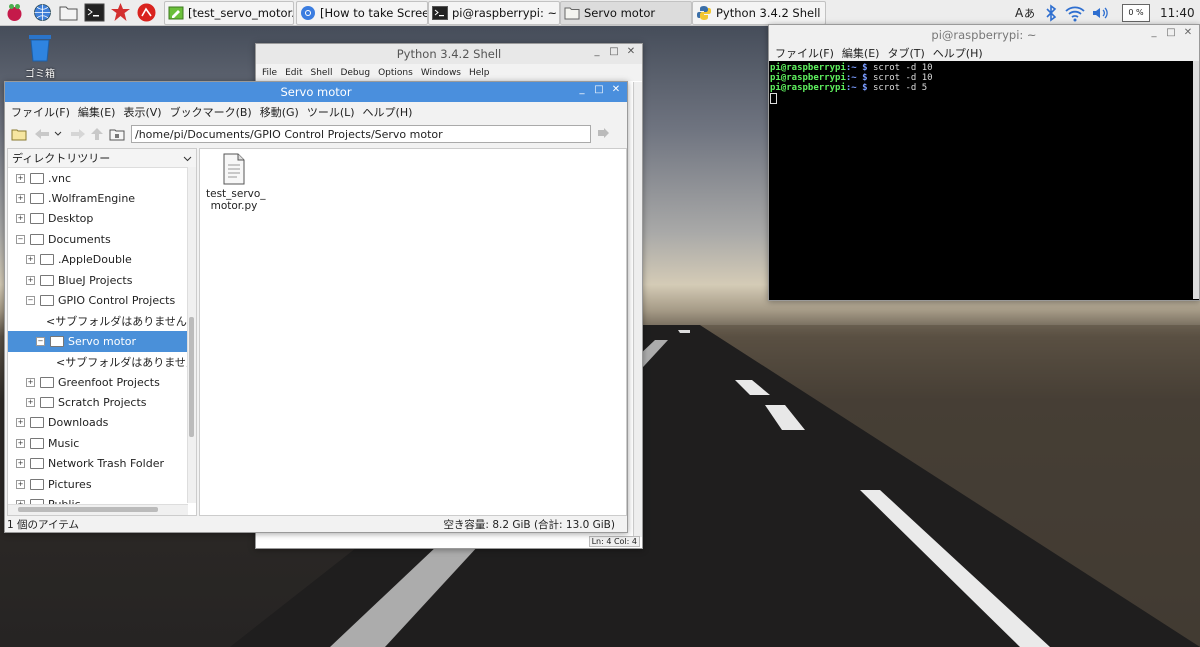  What do you see at coordinates (94, 12) in the screenshot?
I see `terminal-launcher-icon` at bounding box center [94, 12].